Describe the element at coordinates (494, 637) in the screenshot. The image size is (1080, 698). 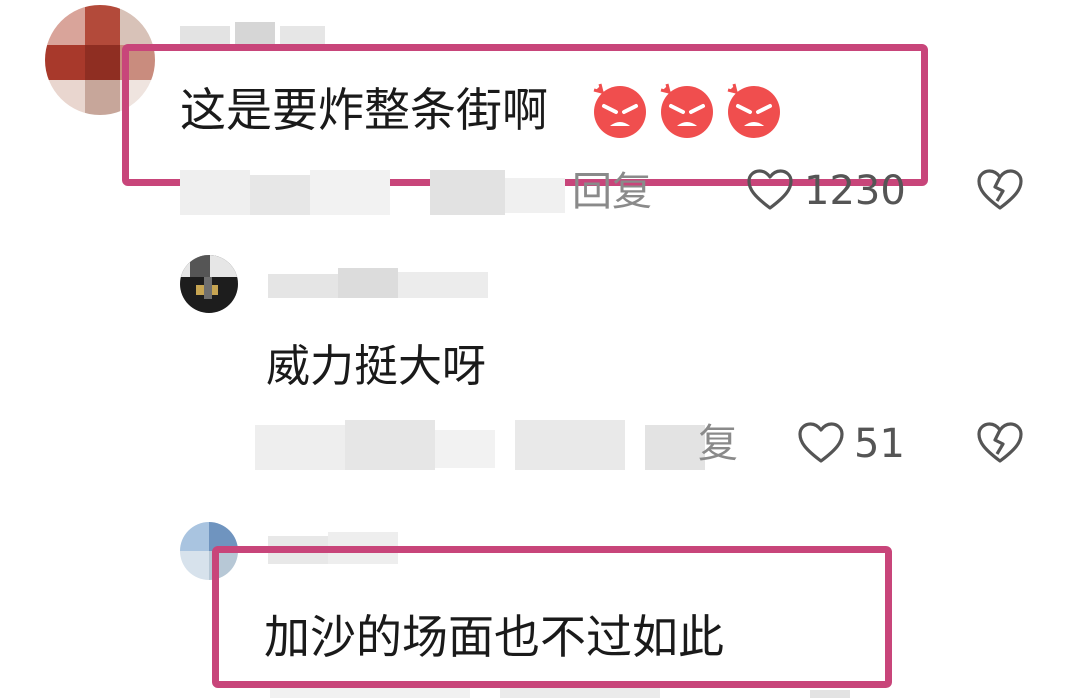
I see `comment-text: 加沙的场面也不过如此` at that location.